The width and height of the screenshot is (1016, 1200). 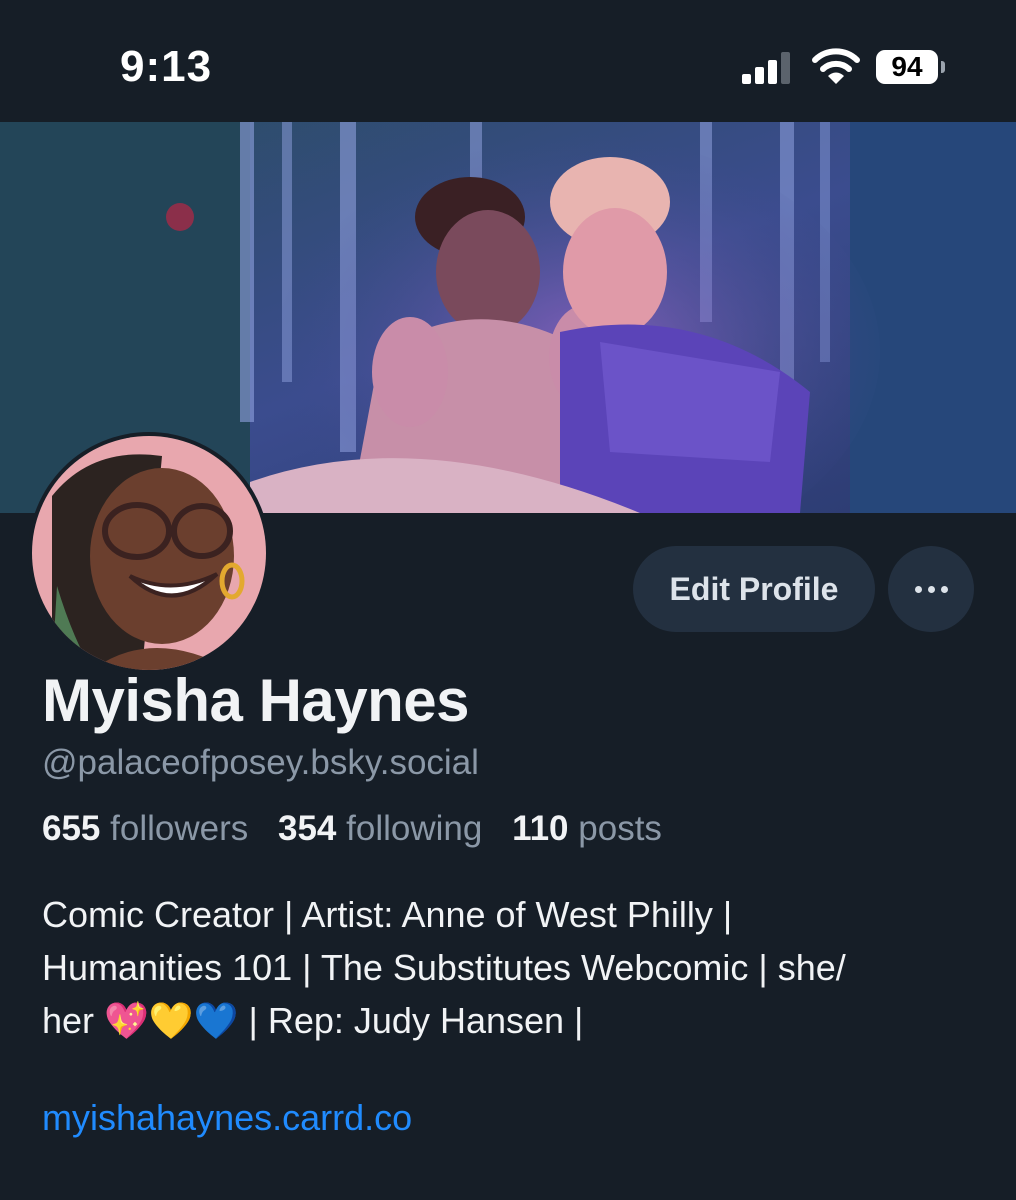 I want to click on user-handle: @palaceofposey.bsky.social, so click(x=260, y=762).